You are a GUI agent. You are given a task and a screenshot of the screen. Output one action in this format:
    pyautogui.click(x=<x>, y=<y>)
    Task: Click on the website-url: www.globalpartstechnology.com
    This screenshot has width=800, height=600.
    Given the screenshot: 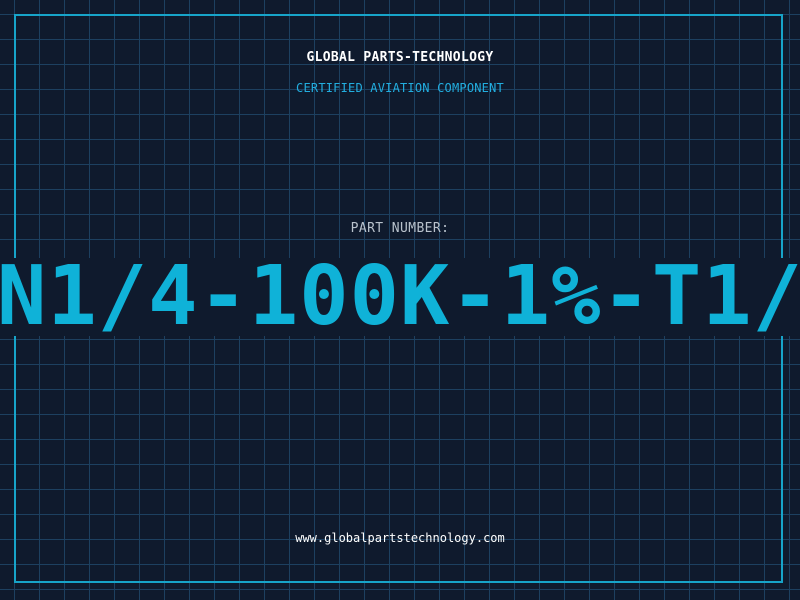 What is the action you would take?
    pyautogui.click(x=400, y=538)
    